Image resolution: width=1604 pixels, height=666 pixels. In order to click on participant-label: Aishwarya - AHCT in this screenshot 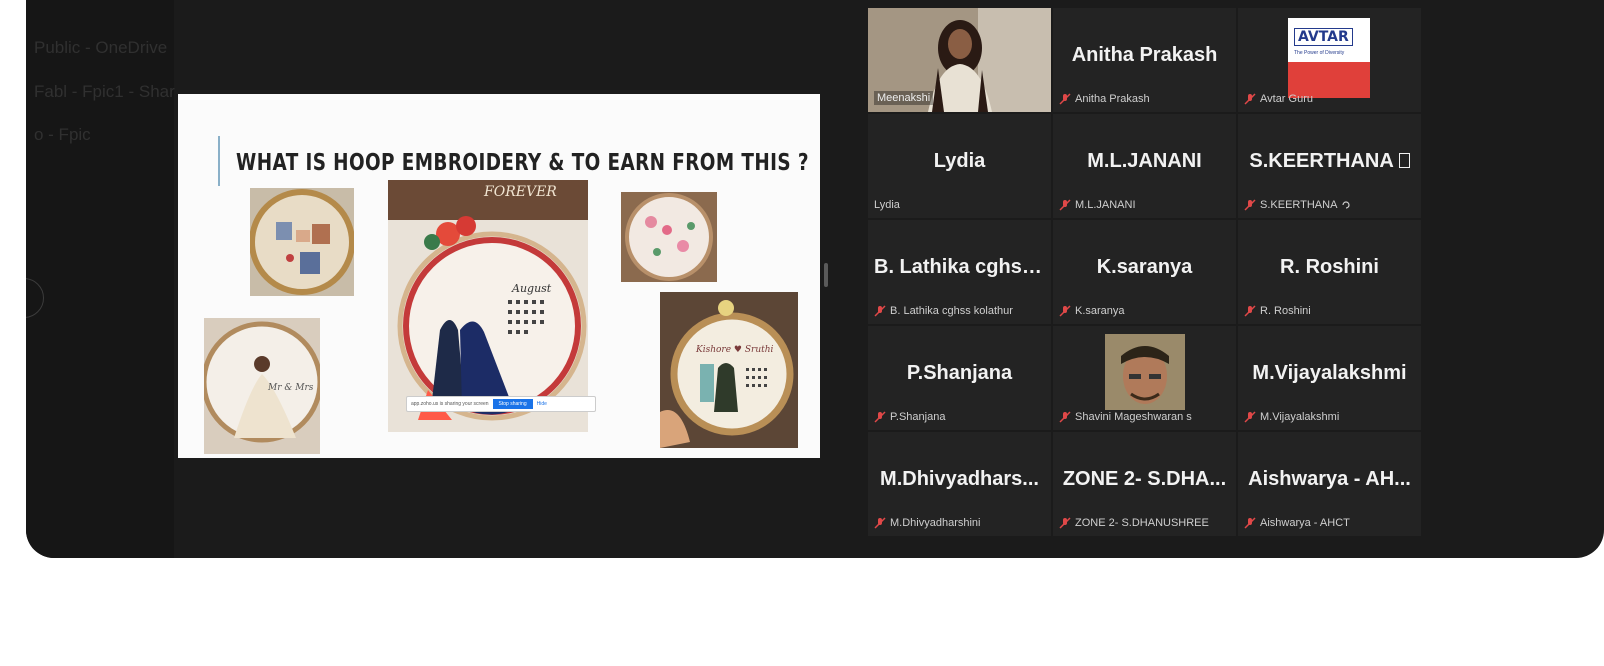, I will do `click(1297, 523)`.